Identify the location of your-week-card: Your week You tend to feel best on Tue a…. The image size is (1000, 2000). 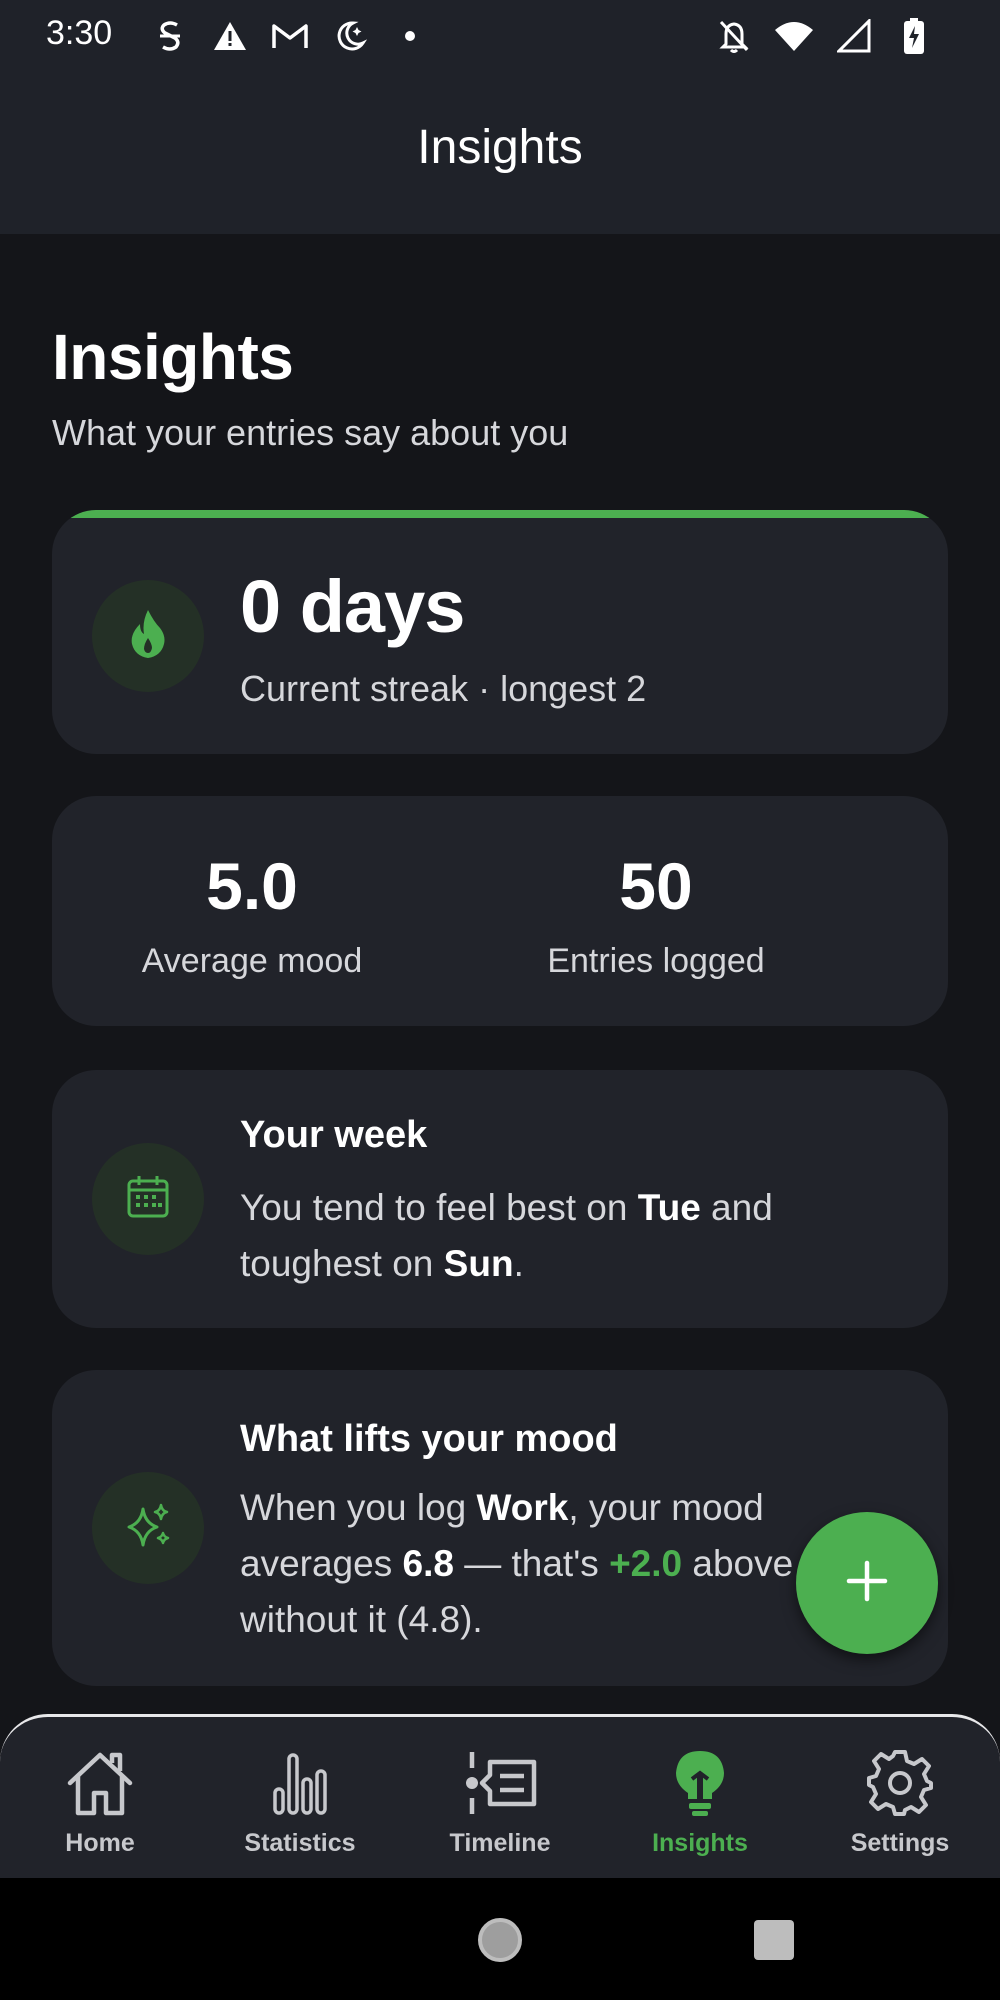
(500, 1199).